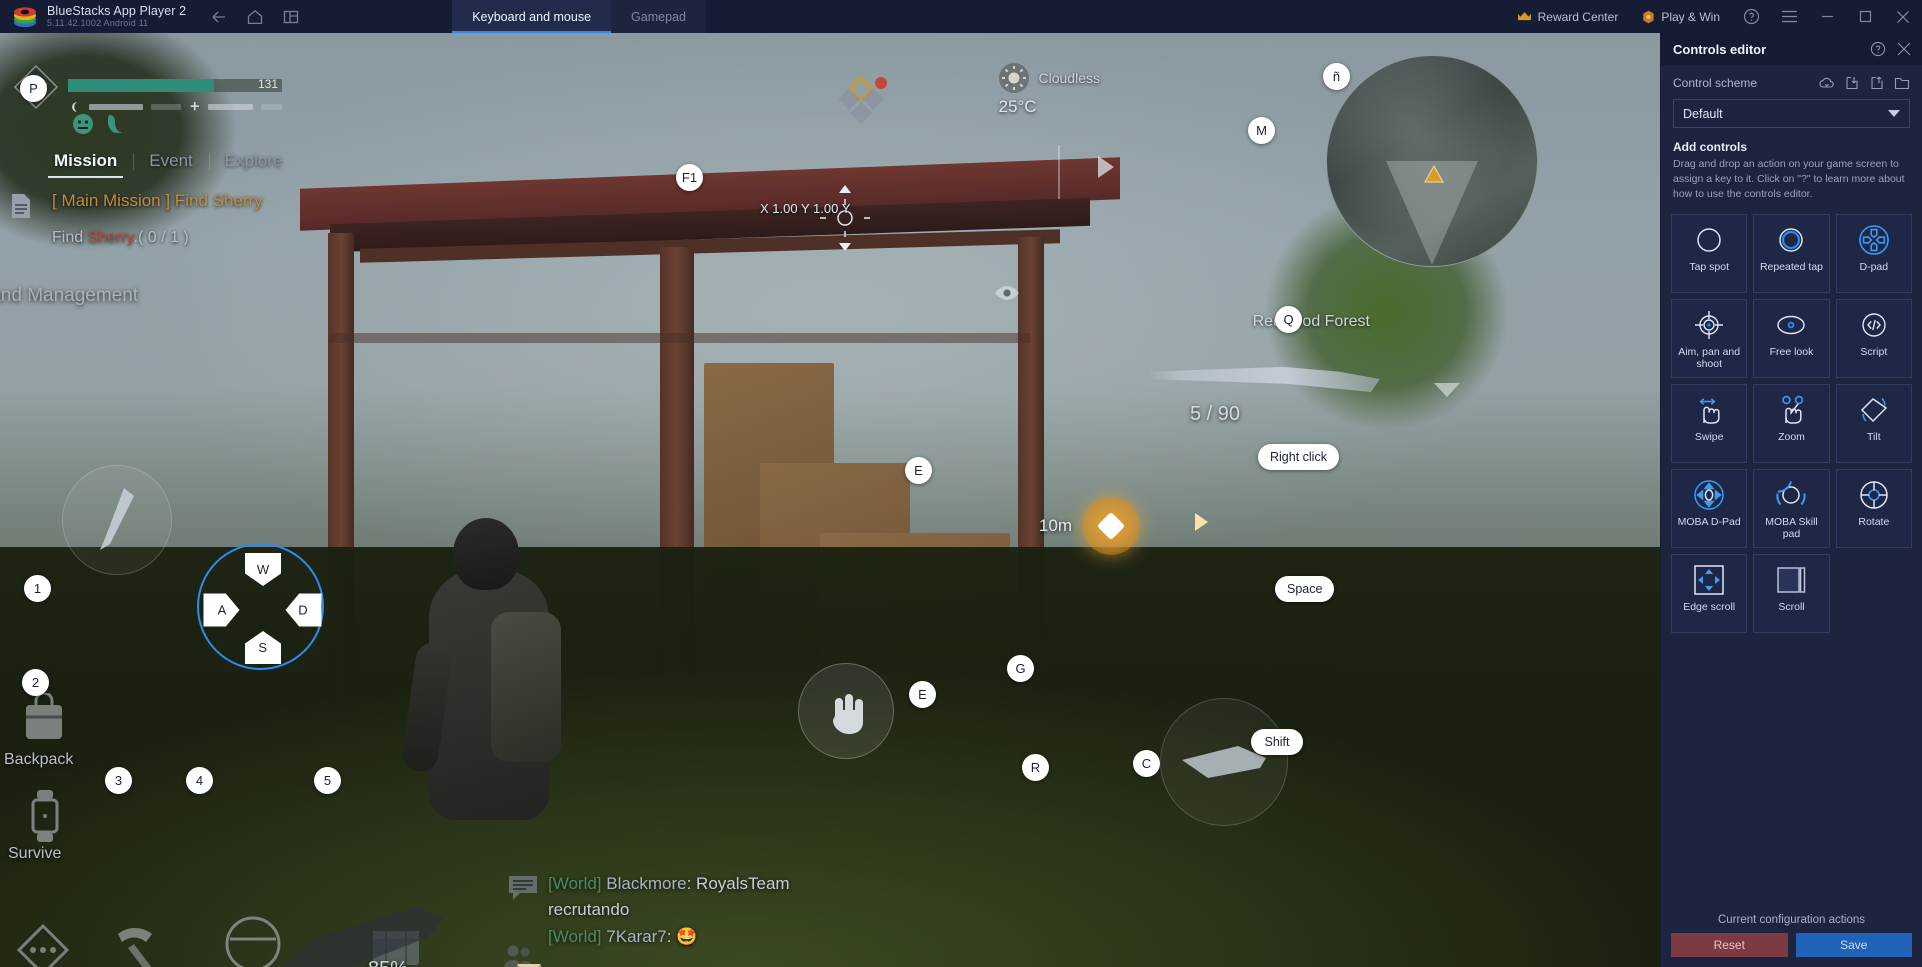 Image resolution: width=1922 pixels, height=967 pixels. I want to click on reward-center-button: Reward Center, so click(1568, 16).